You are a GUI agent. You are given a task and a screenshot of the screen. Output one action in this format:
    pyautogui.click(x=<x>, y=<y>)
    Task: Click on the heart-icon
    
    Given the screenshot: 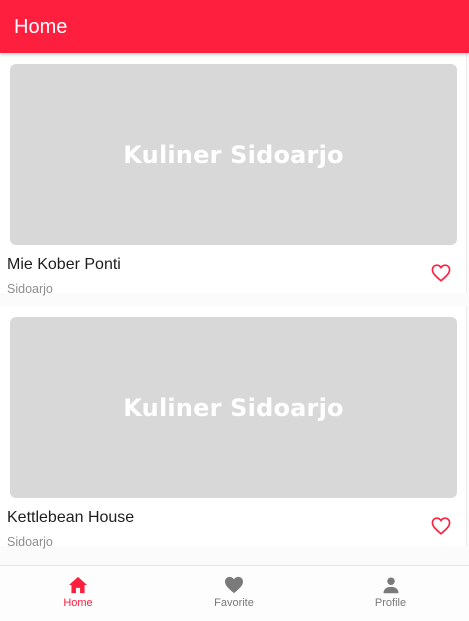 What is the action you would take?
    pyautogui.click(x=234, y=585)
    